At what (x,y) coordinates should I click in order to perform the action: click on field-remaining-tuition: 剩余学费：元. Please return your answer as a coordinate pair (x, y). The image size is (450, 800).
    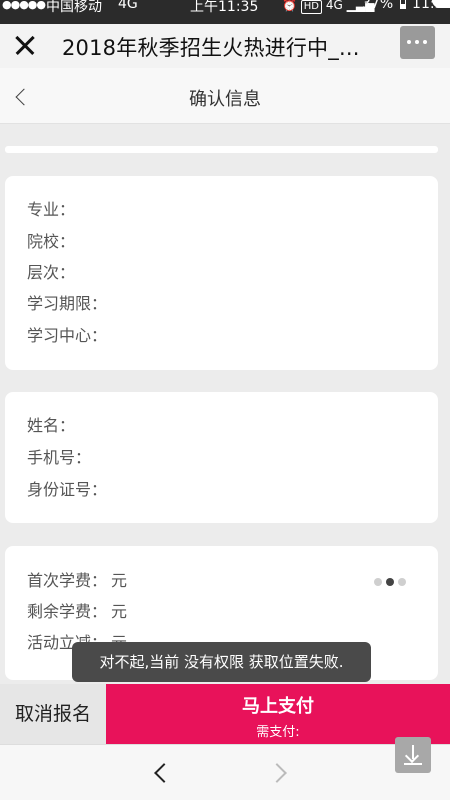
    Looking at the image, I should click on (77, 610).